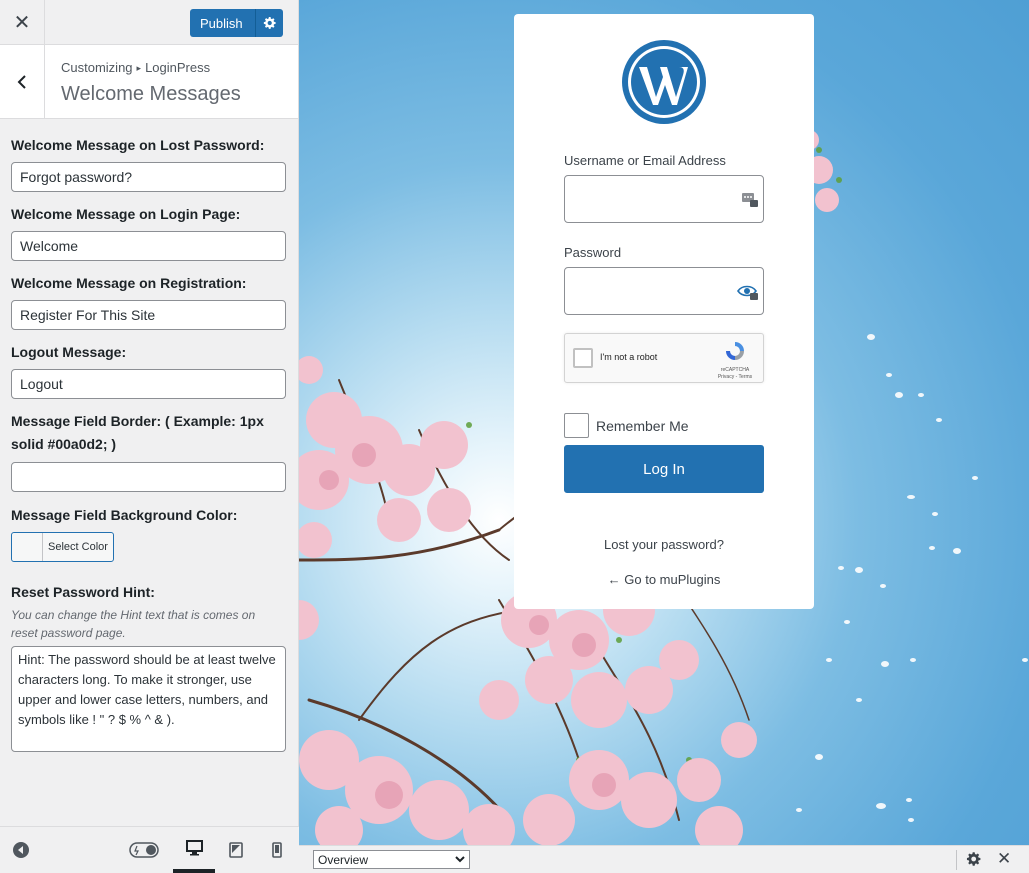  Describe the element at coordinates (664, 544) in the screenshot. I see `lost-password-link: Lost your password?` at that location.